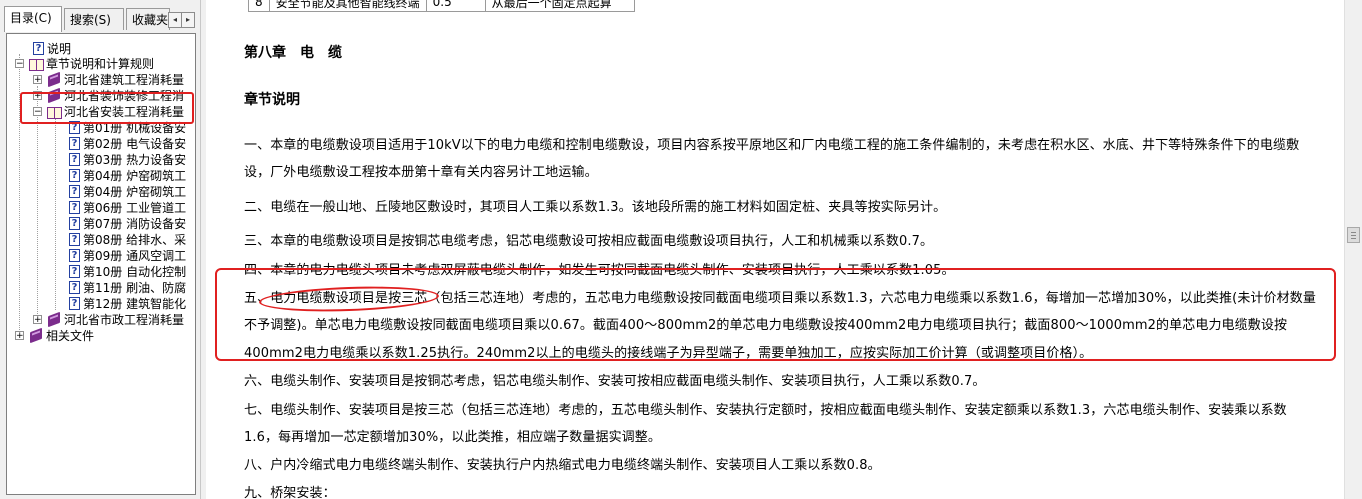  What do you see at coordinates (94, 19) in the screenshot?
I see `tab-search: 搜索(S)` at bounding box center [94, 19].